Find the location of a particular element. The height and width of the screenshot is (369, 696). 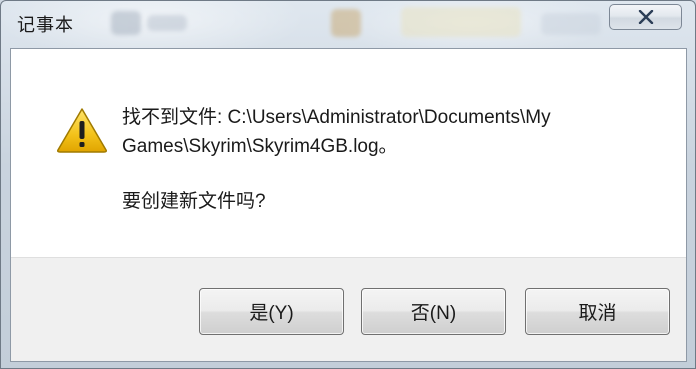

message-line-2: Games\Skyrim\Skyrim4GB.log。 is located at coordinates (260, 146).